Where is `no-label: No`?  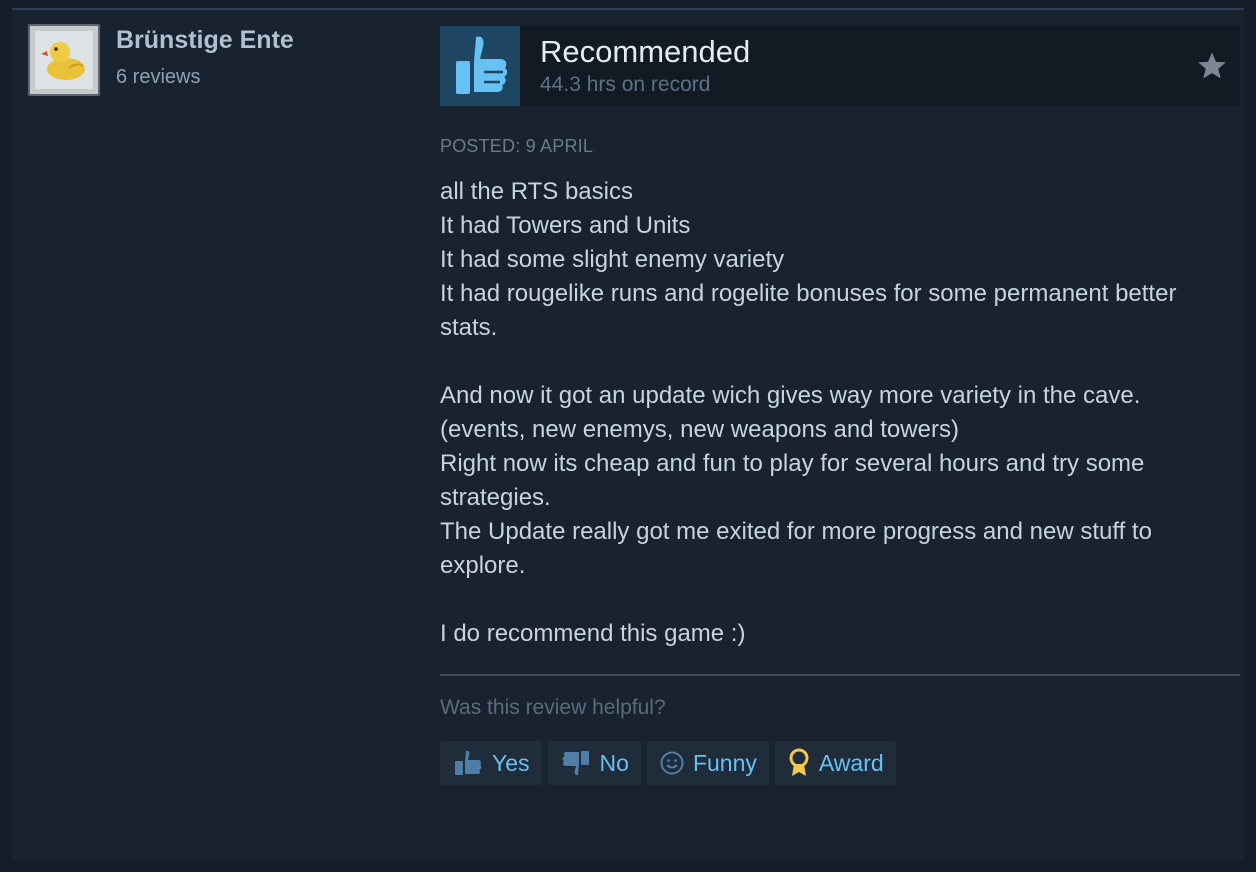
no-label: No is located at coordinates (614, 762).